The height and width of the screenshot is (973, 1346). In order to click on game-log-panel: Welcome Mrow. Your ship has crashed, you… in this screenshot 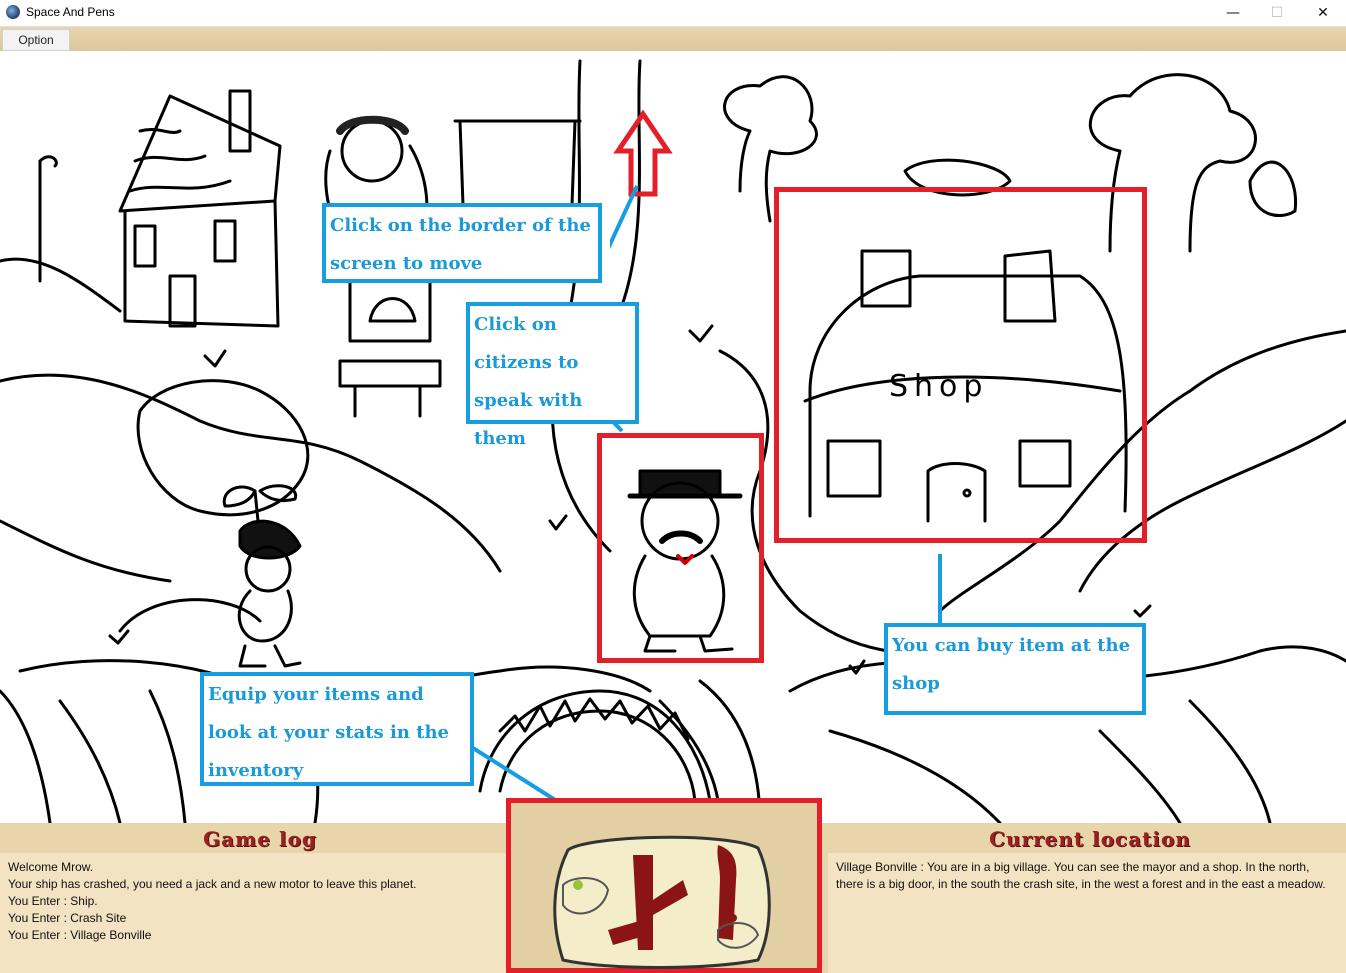, I will do `click(254, 913)`.